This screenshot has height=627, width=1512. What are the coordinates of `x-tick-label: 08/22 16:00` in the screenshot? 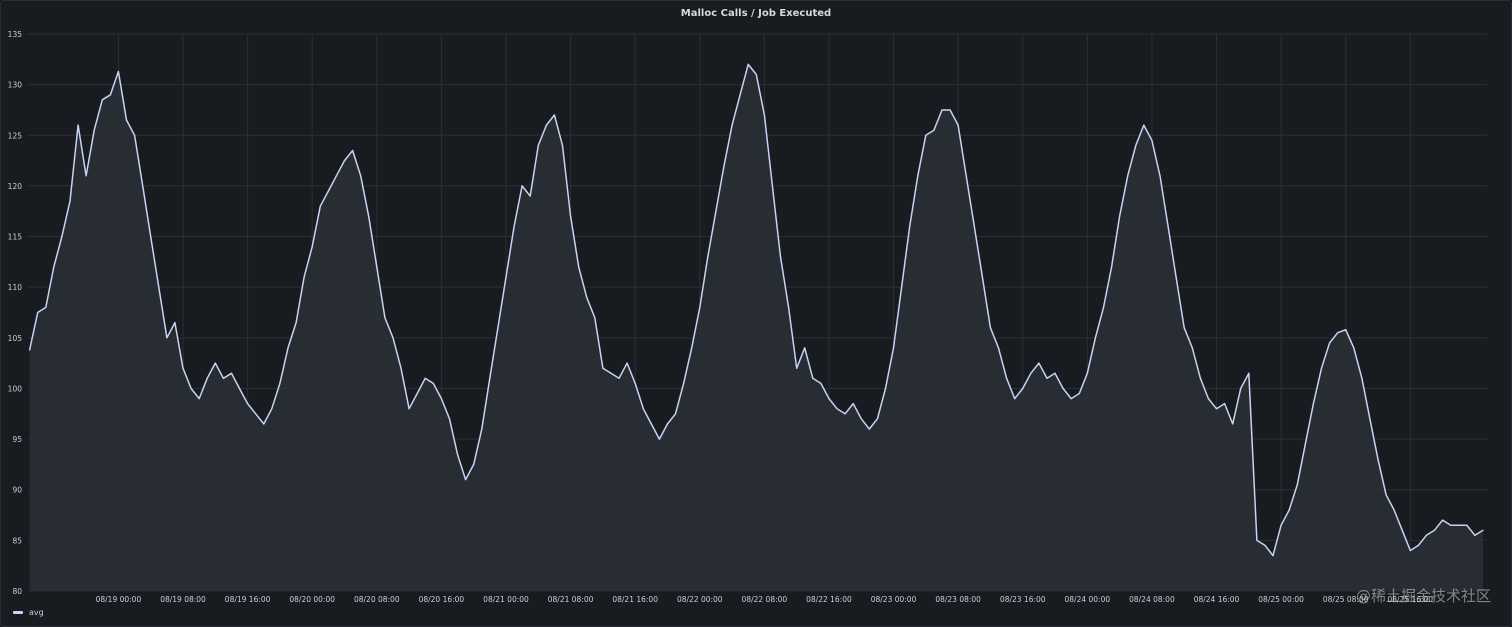 It's located at (829, 599).